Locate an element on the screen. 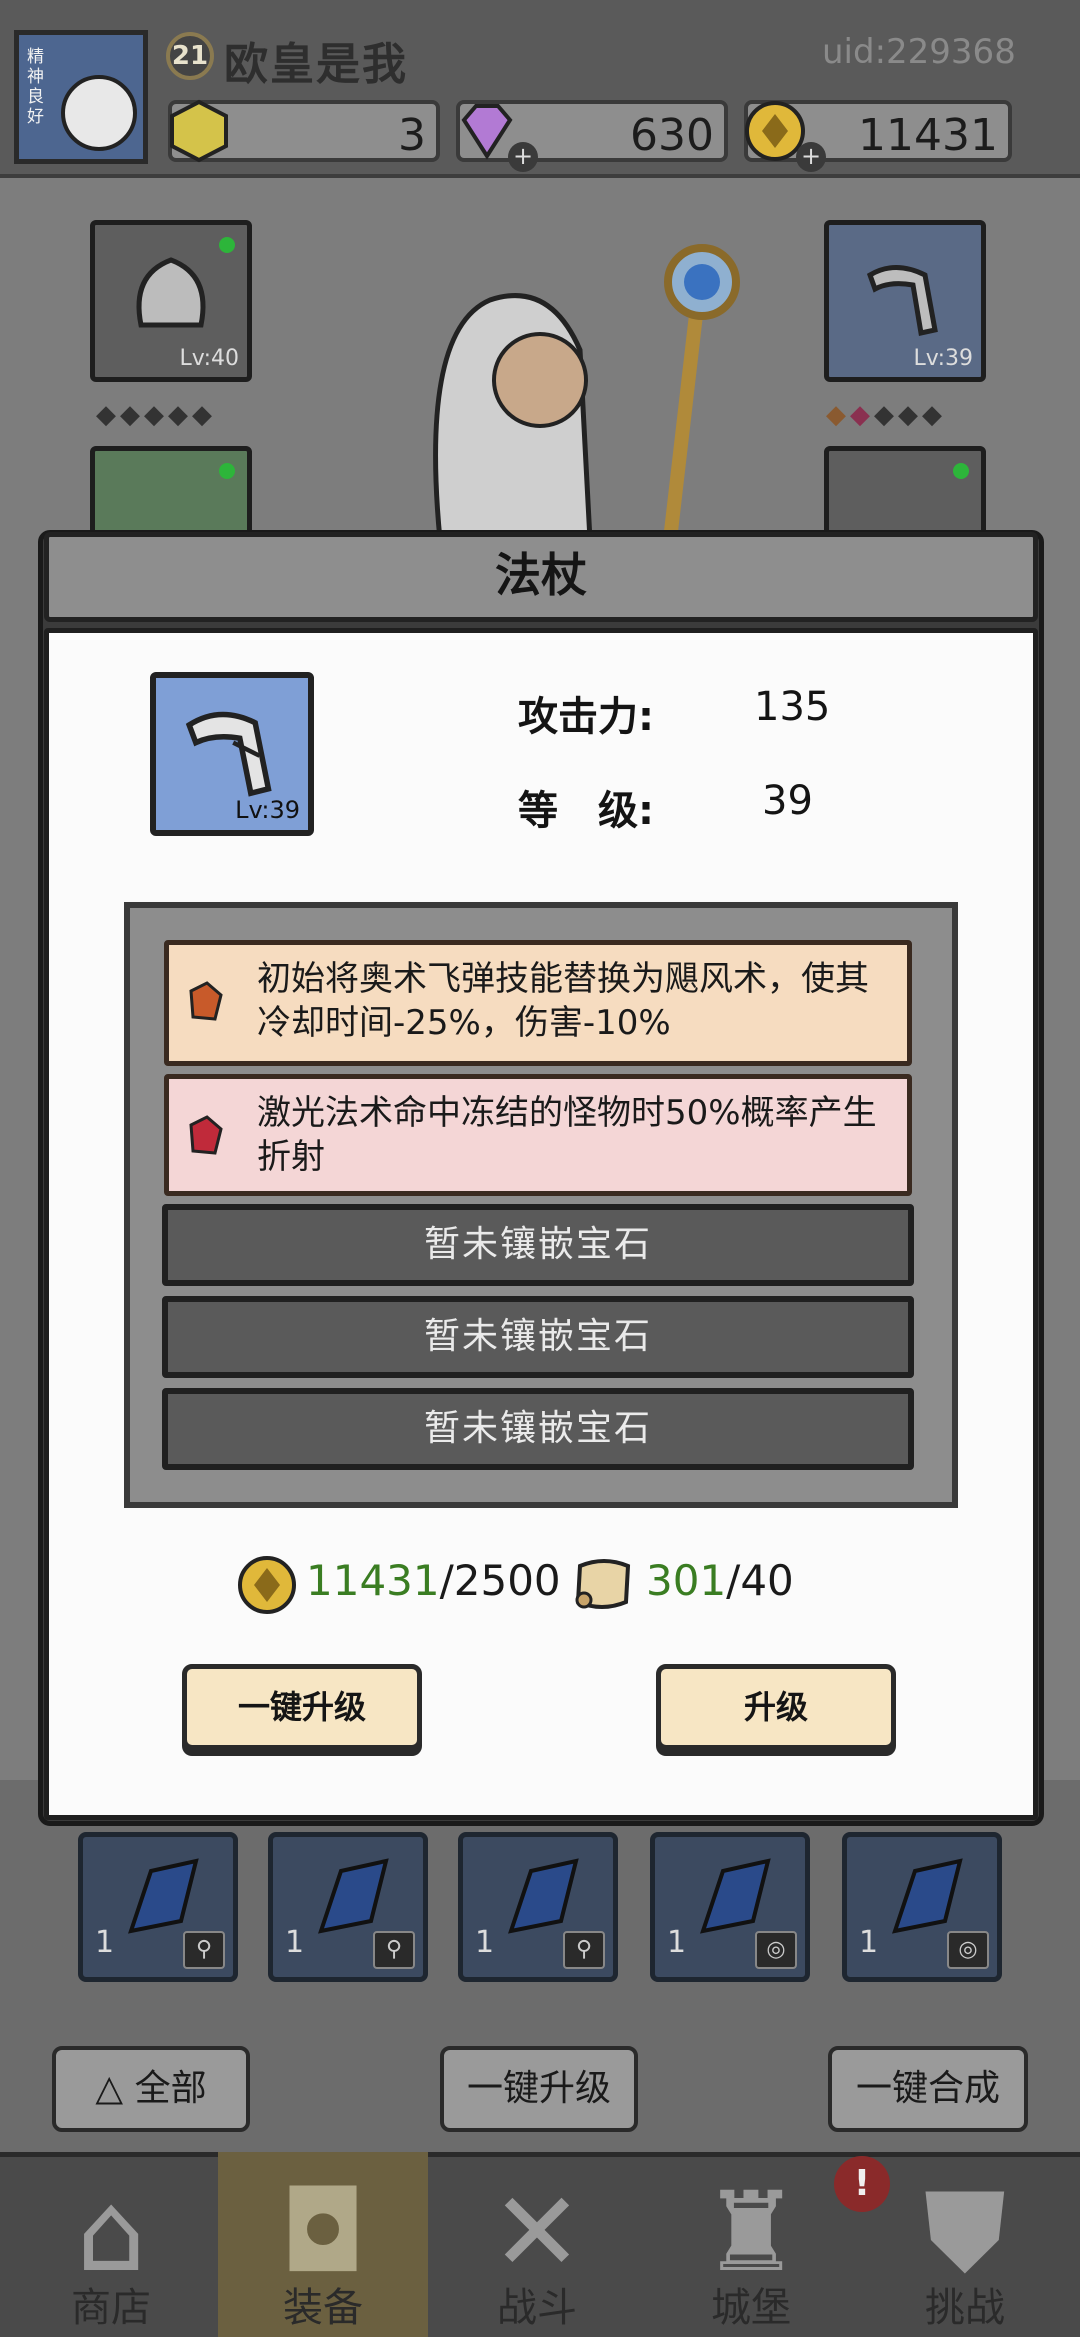  item-icon-frame: Lv:39 is located at coordinates (232, 754).